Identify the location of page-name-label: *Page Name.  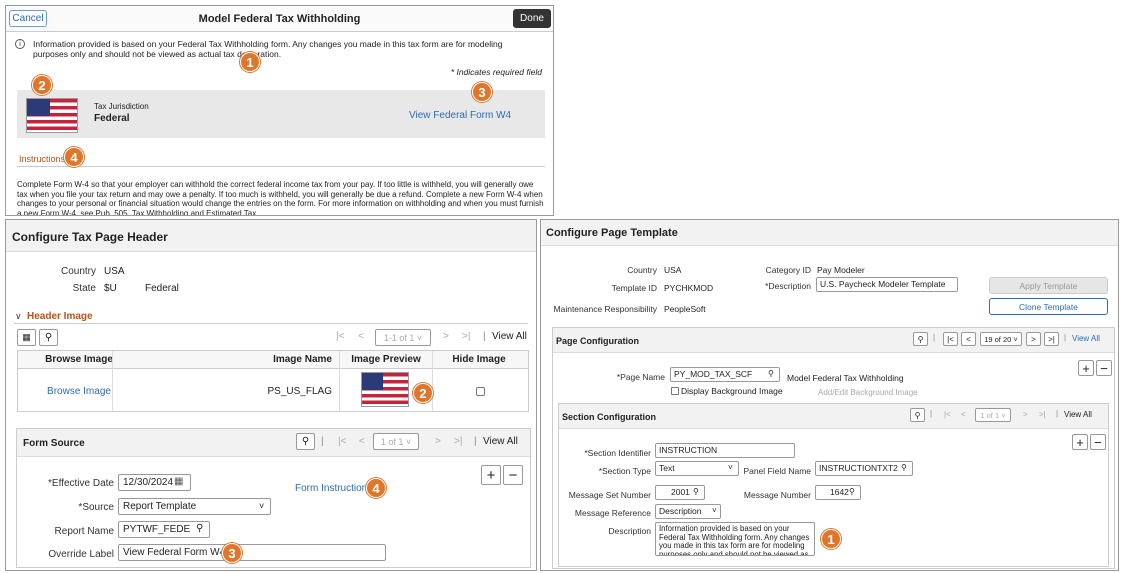
(640, 377).